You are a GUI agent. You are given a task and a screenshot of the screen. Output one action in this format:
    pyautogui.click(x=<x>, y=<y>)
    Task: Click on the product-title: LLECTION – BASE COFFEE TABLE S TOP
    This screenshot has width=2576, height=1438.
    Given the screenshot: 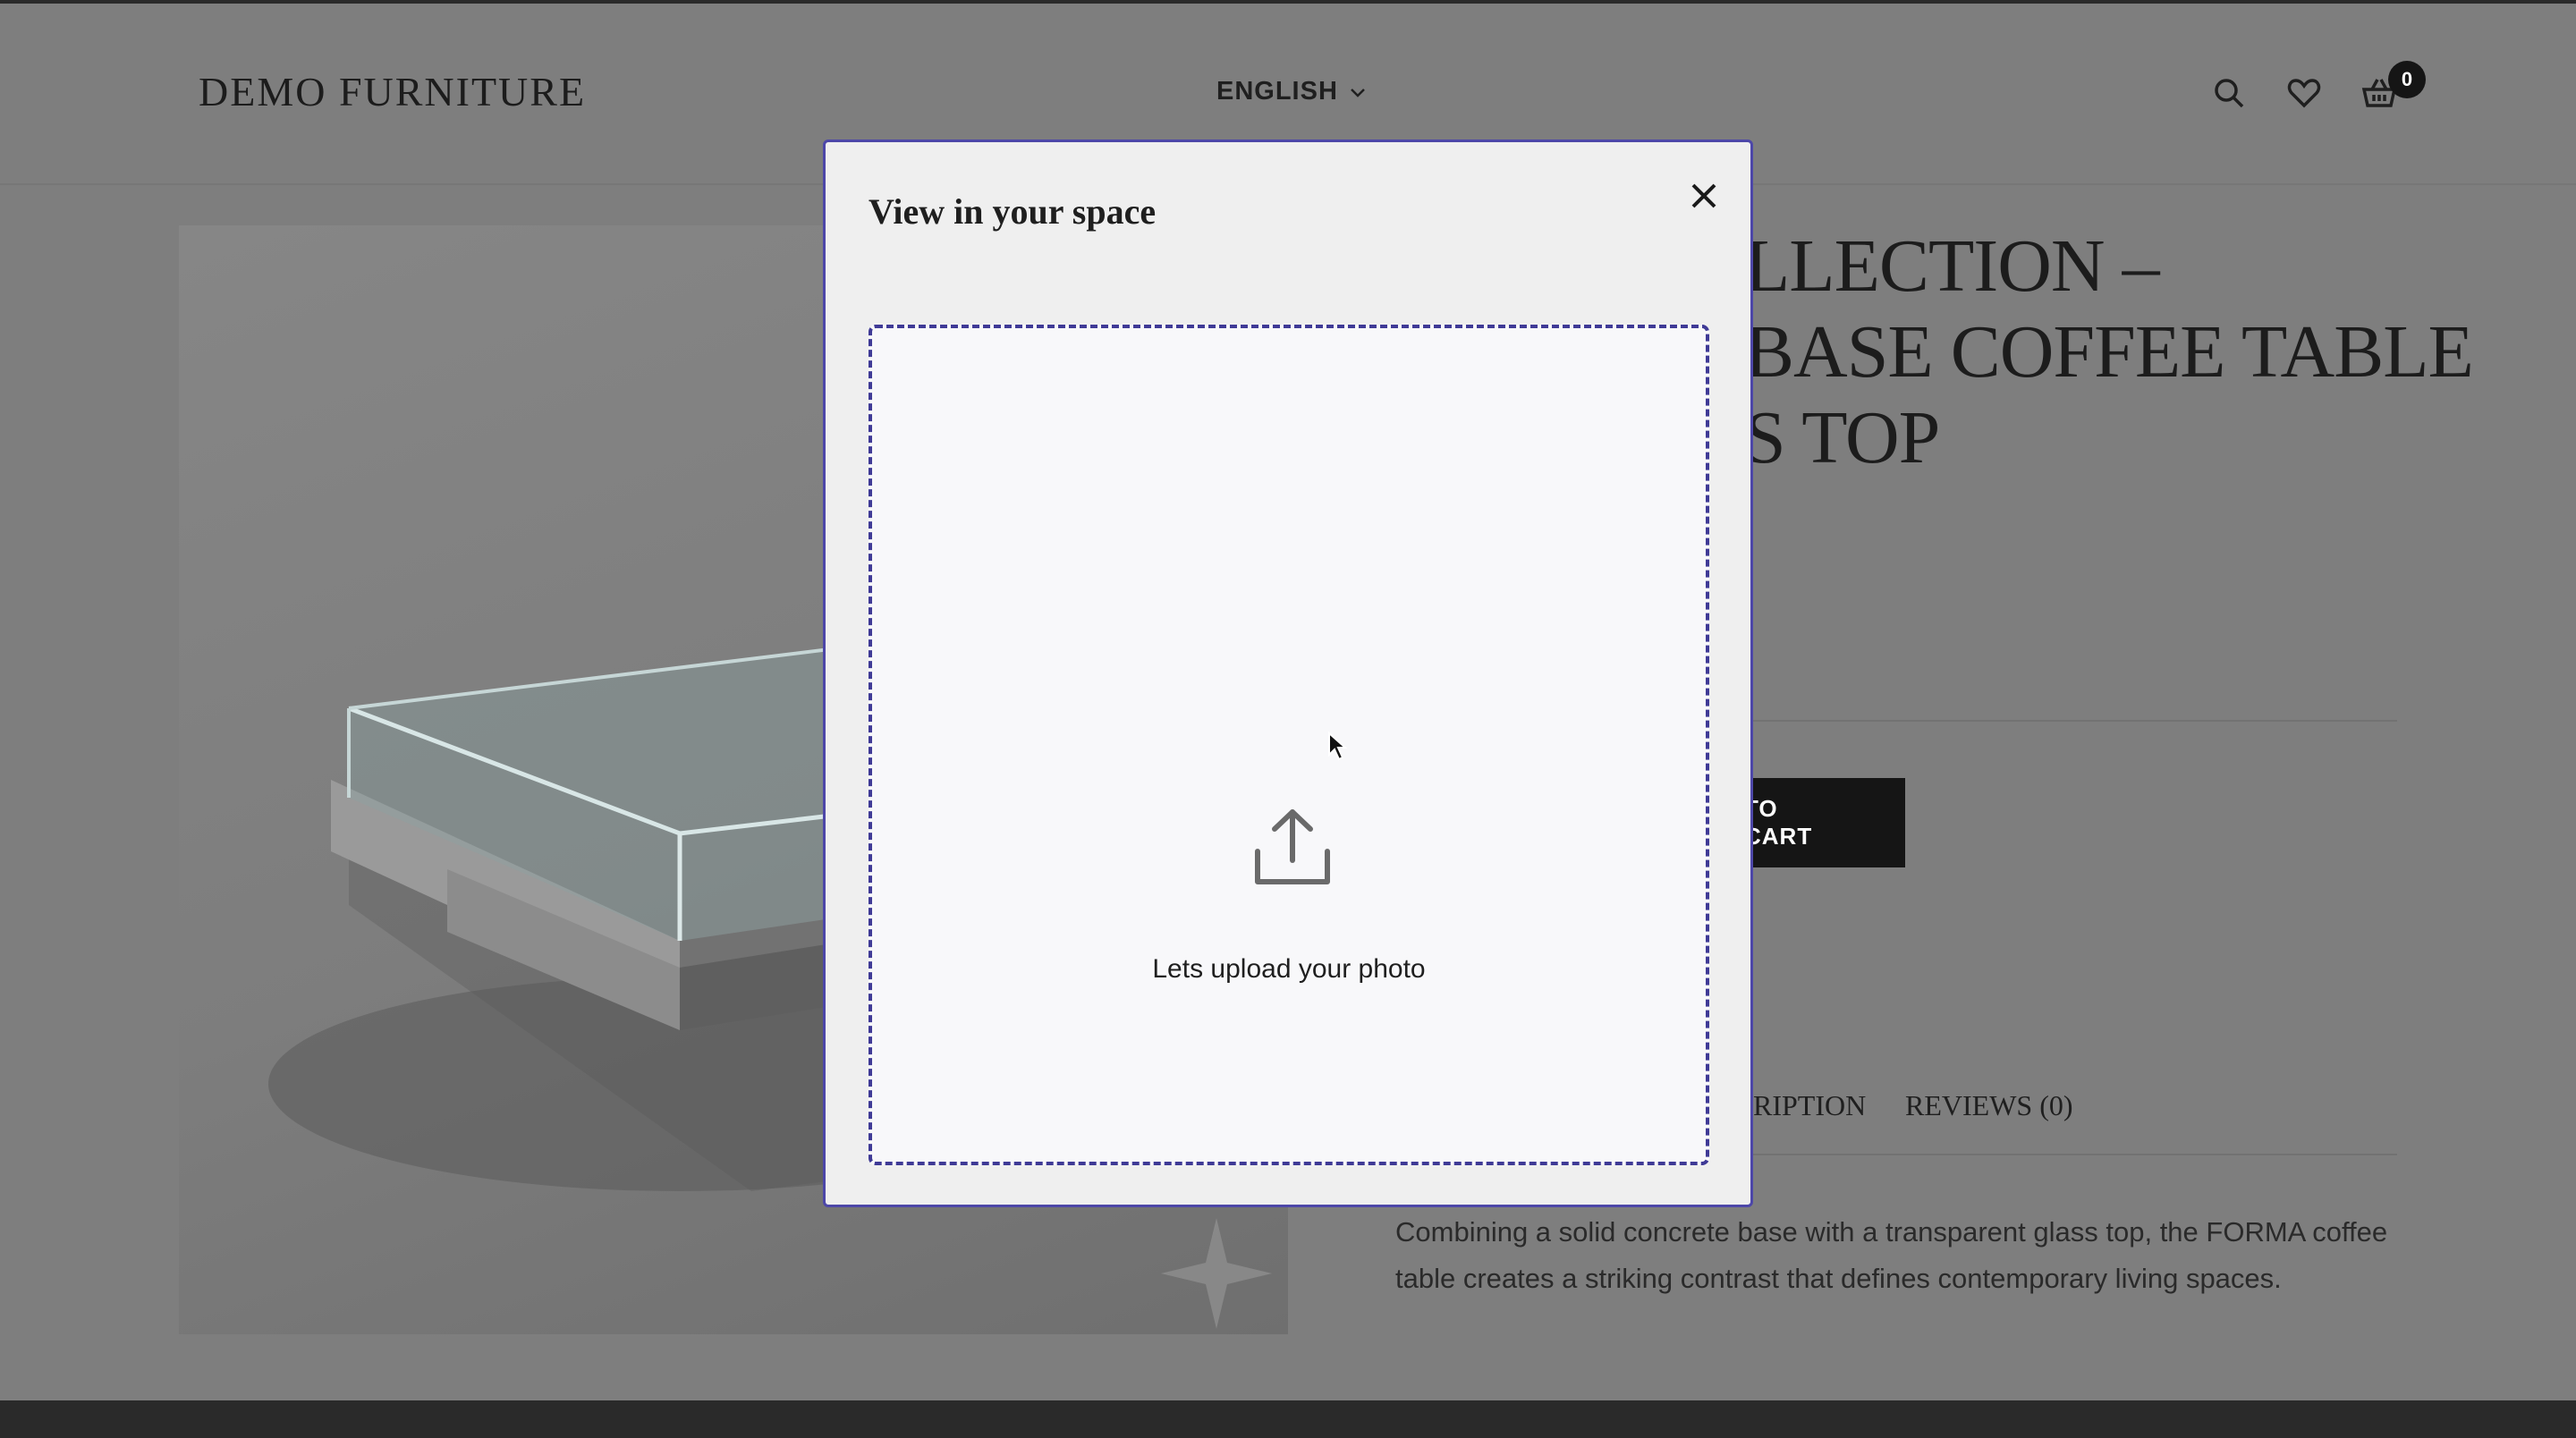 What is the action you would take?
    pyautogui.click(x=2109, y=352)
    